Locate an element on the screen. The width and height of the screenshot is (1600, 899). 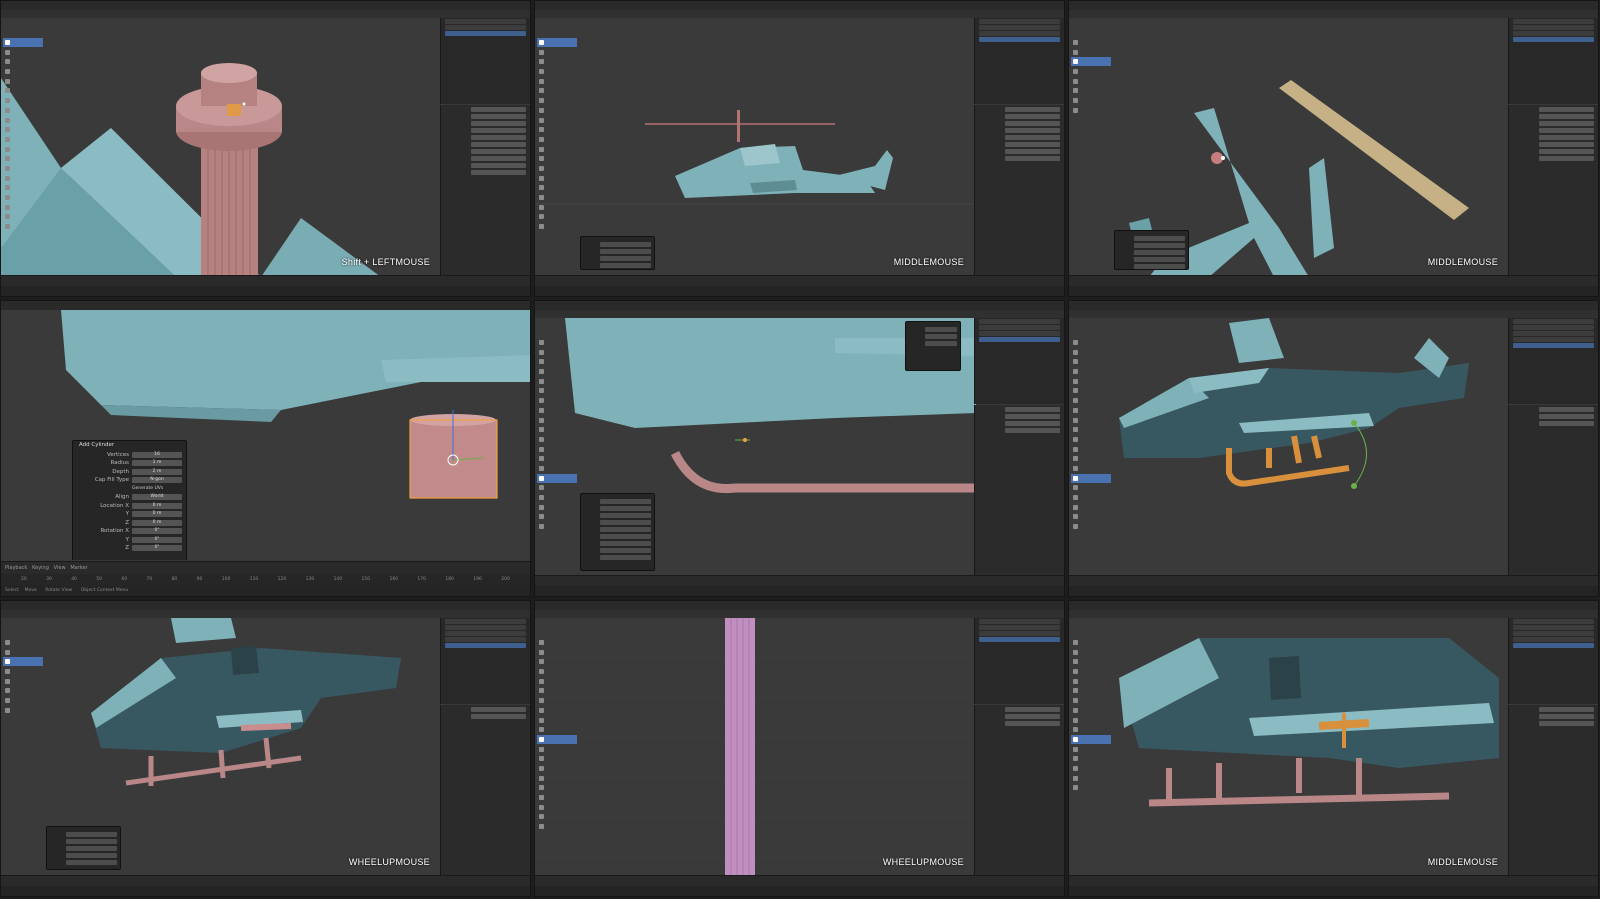
timeline is located at coordinates (1333, 280).